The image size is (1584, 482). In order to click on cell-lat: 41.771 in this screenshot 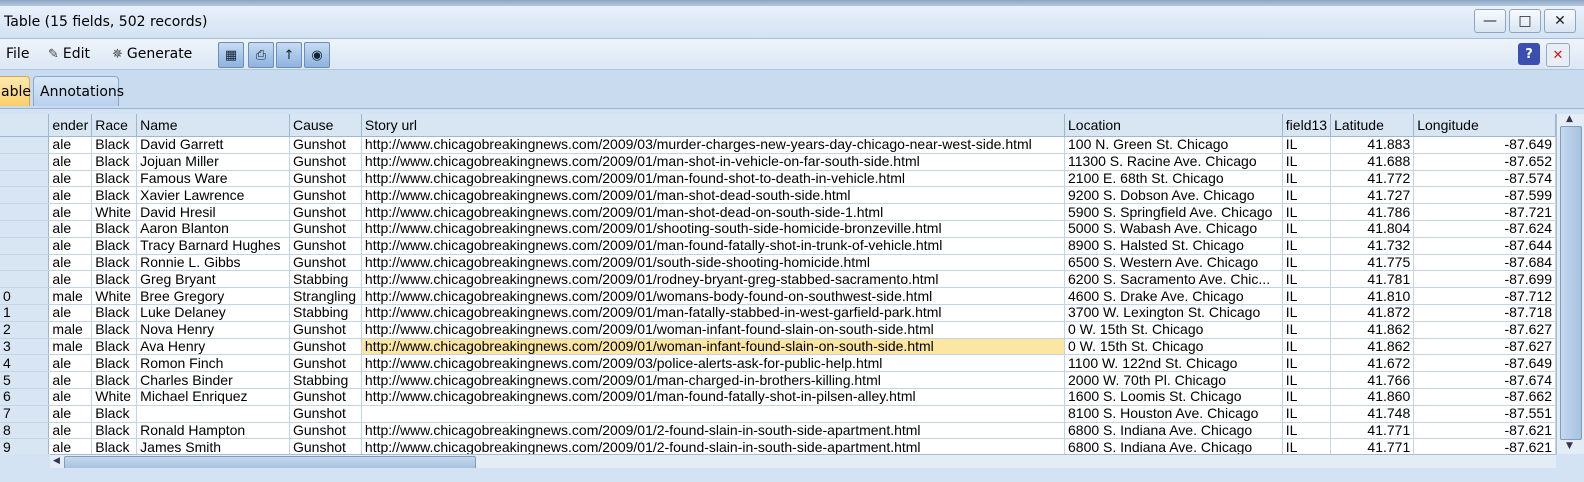, I will do `click(1372, 431)`.